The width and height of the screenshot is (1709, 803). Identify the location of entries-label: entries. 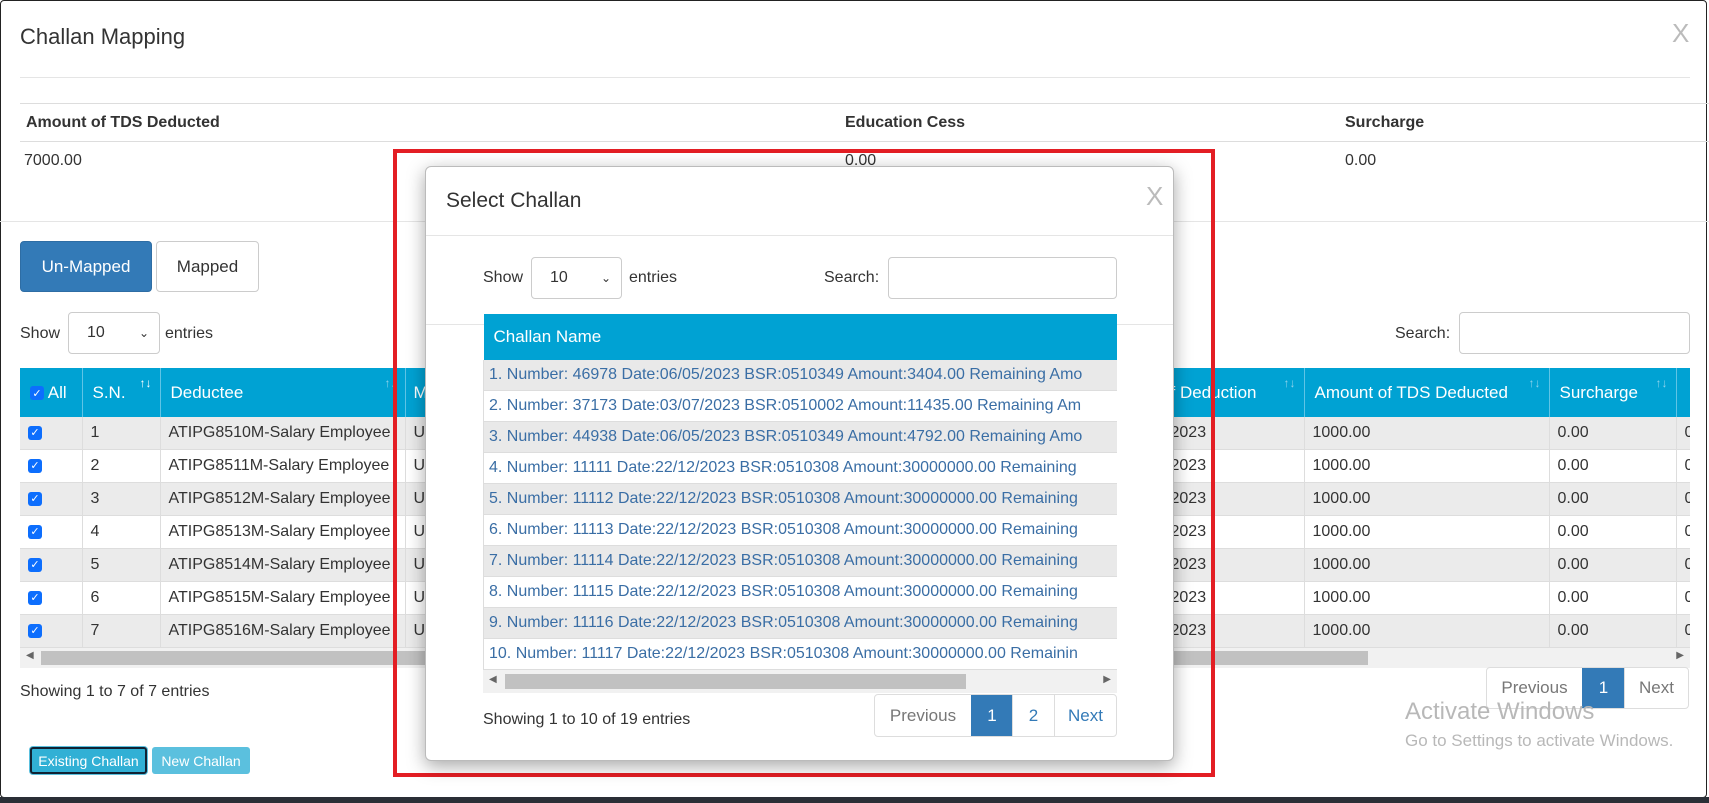
(653, 277).